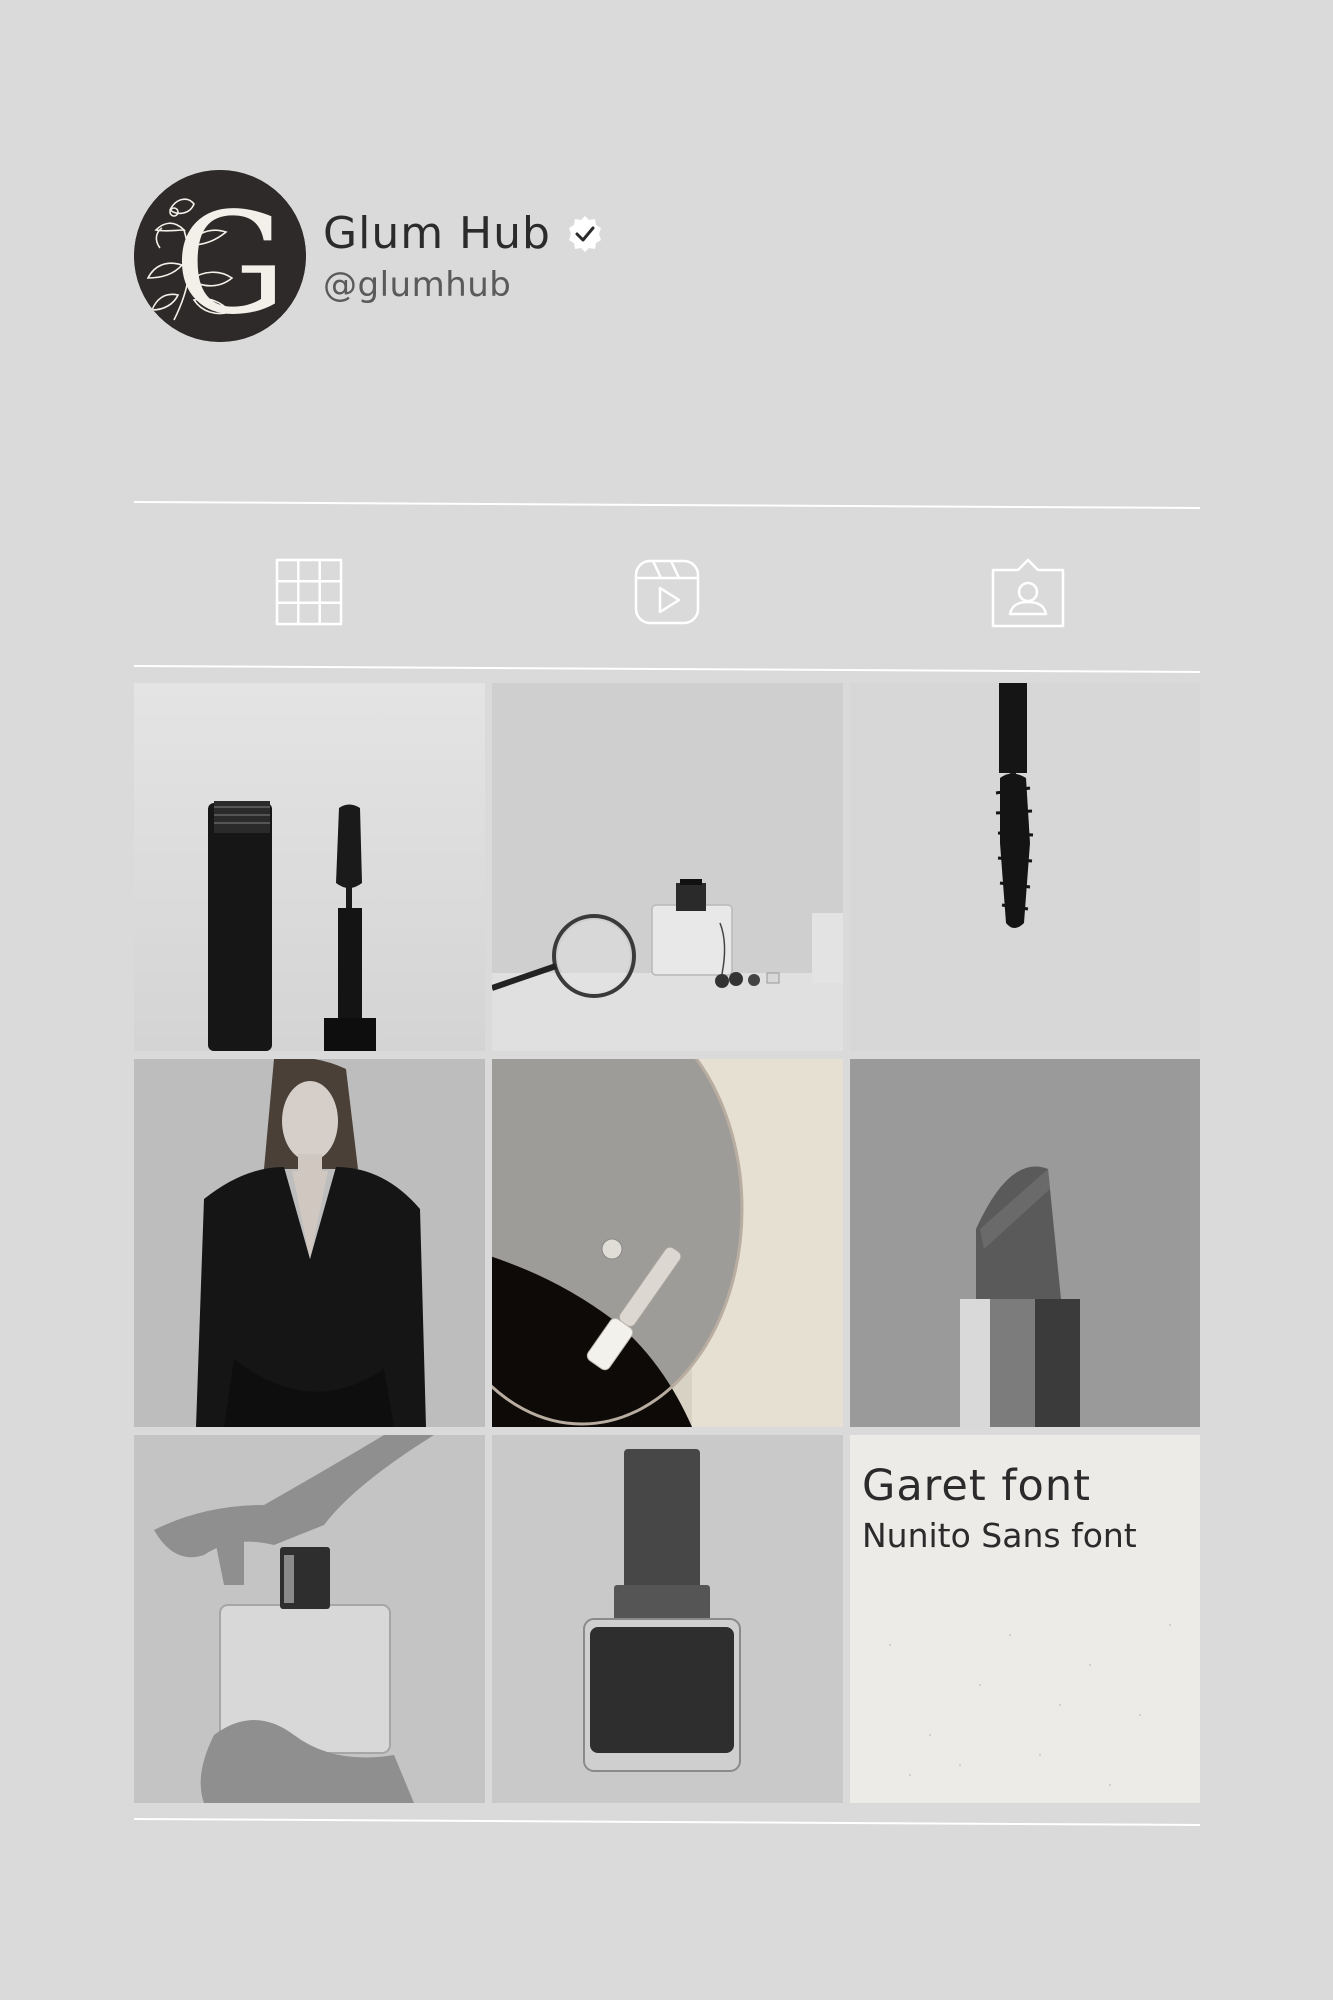 The height and width of the screenshot is (2000, 1333). I want to click on post-nail-polish, so click(667, 1619).